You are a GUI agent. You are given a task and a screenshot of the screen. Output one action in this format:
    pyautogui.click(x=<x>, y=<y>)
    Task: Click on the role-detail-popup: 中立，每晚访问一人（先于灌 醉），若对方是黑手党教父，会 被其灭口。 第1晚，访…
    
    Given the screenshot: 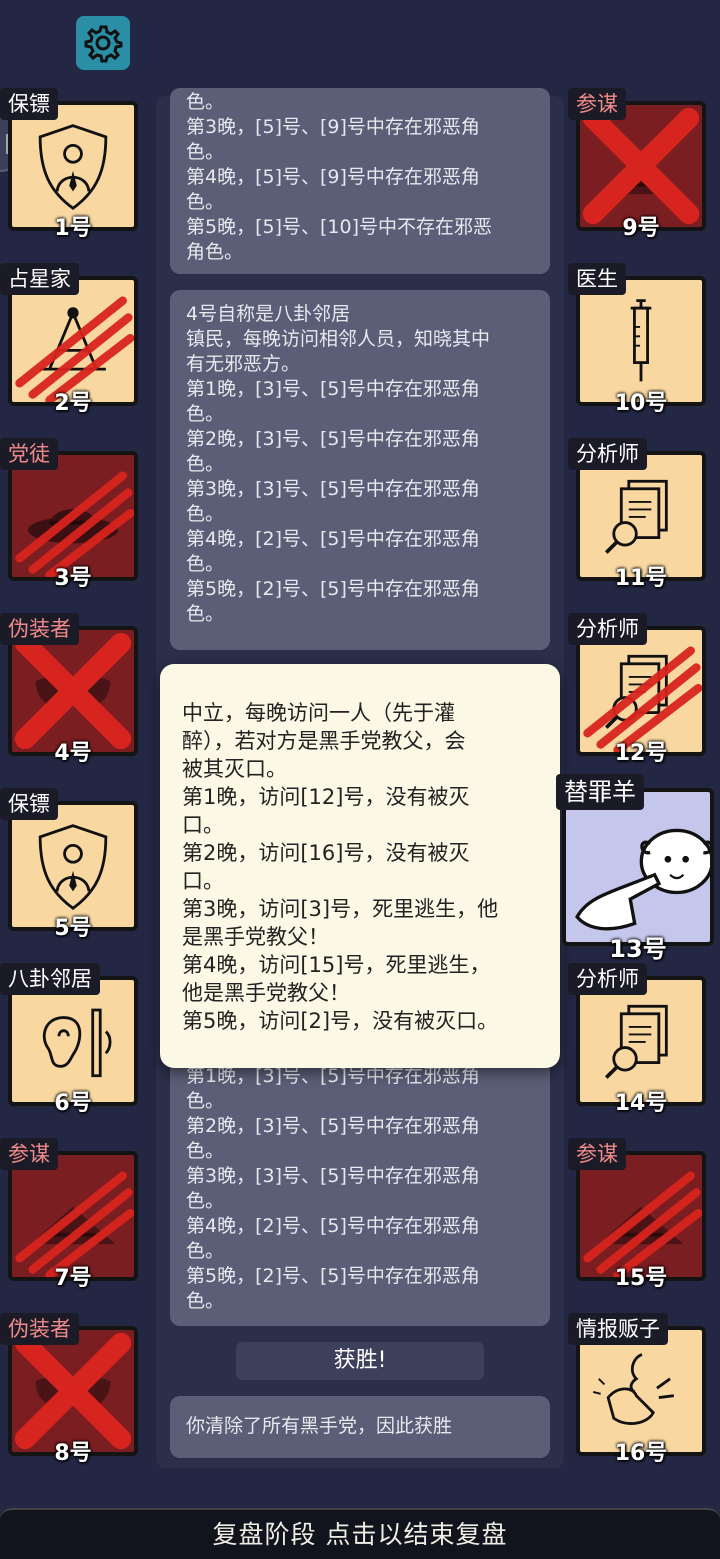 What is the action you would take?
    pyautogui.click(x=360, y=866)
    